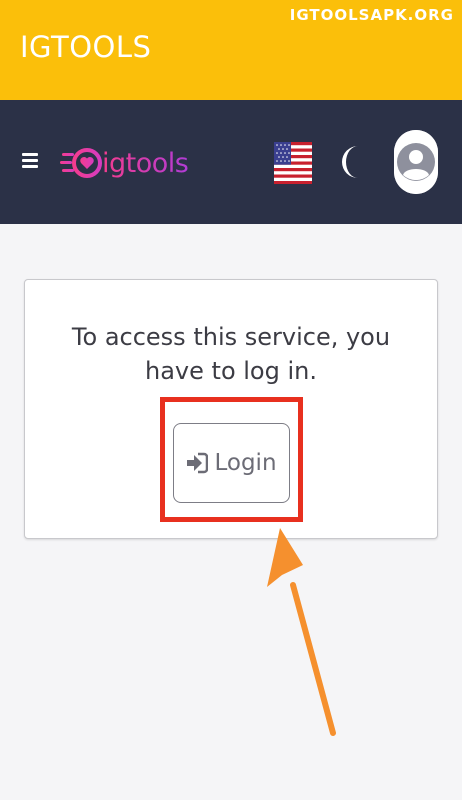  I want to click on hamburger-icon, so click(30, 160).